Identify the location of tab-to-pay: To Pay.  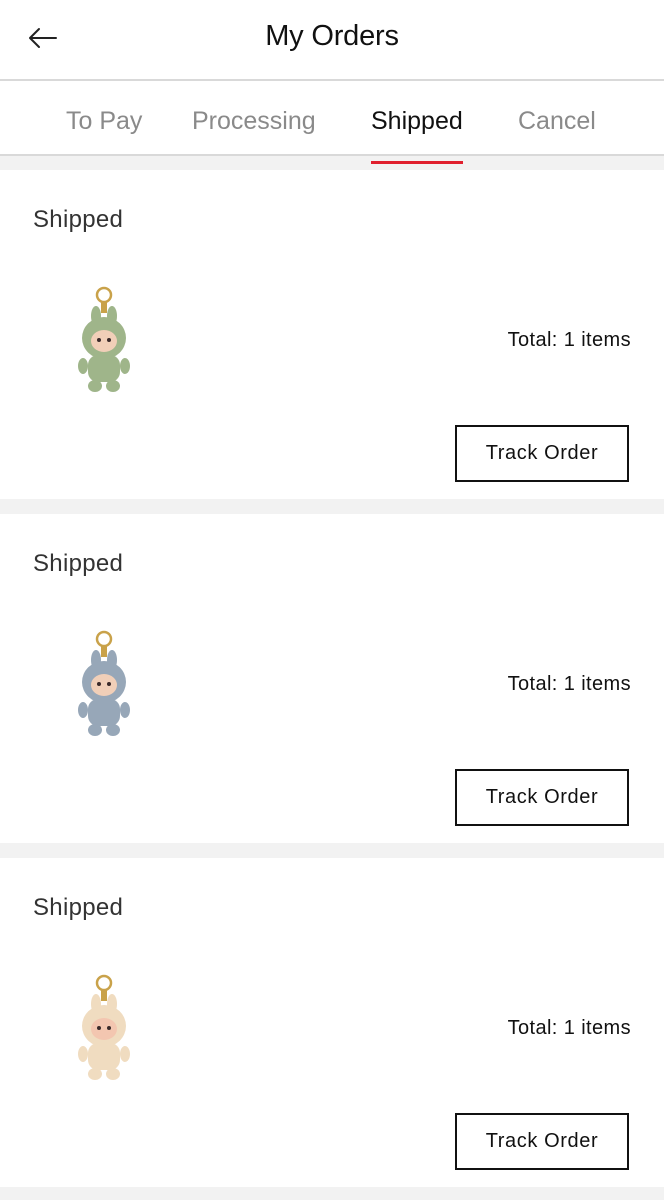
(104, 121).